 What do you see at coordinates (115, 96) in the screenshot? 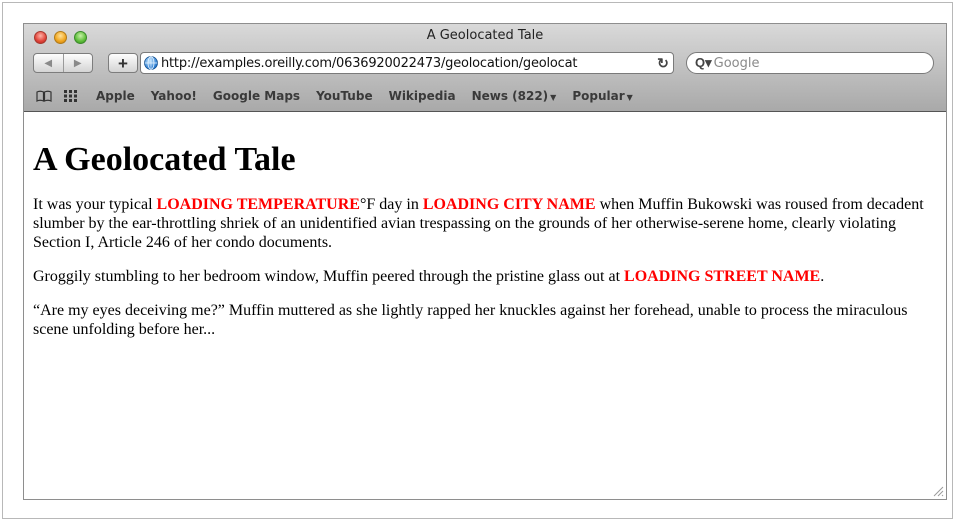
I see `bookmark-apple: Apple` at bounding box center [115, 96].